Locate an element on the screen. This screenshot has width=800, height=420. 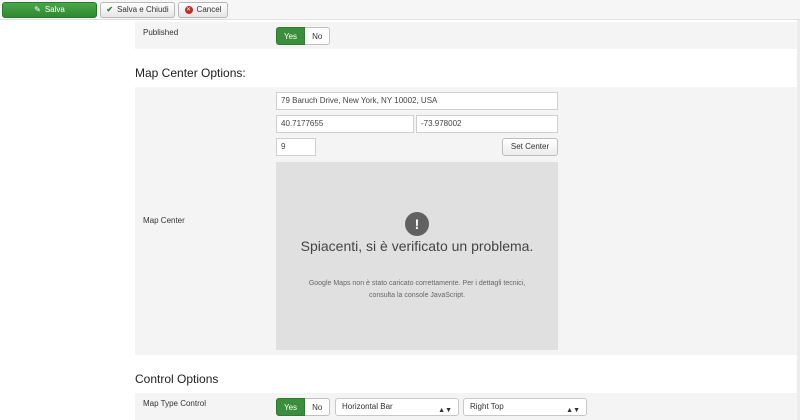
save-button-label: Salva is located at coordinates (54, 9).